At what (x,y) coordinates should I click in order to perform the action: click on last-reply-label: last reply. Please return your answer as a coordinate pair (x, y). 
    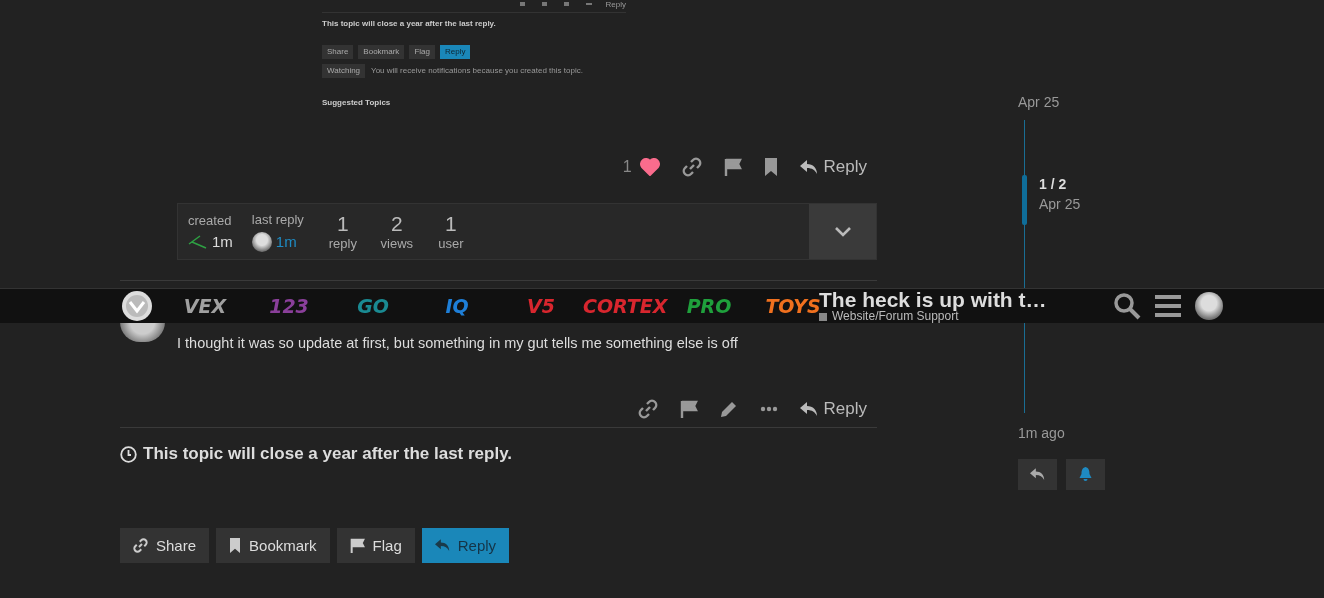
    Looking at the image, I should click on (277, 219).